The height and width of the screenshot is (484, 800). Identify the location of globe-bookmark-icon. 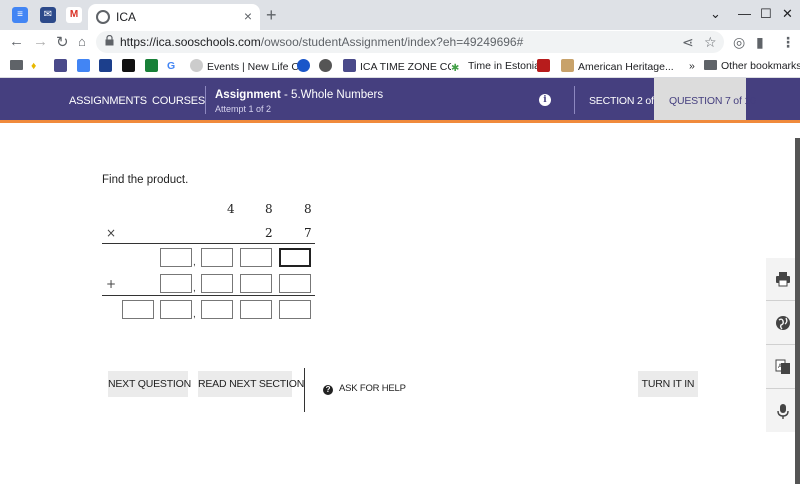
(327, 66).